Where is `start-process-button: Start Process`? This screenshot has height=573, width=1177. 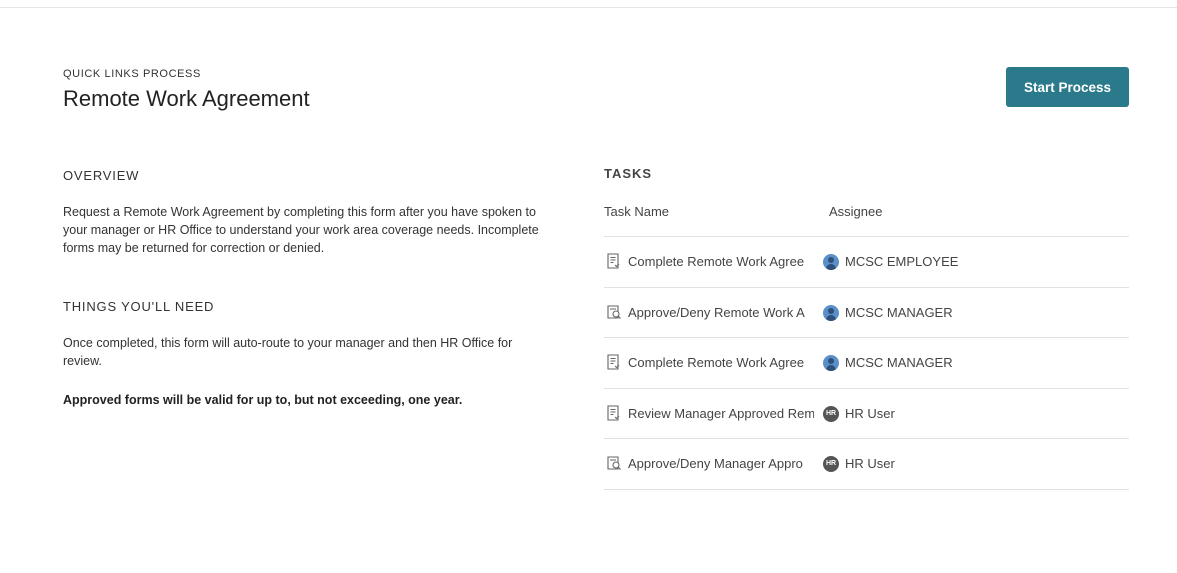
start-process-button: Start Process is located at coordinates (1067, 87).